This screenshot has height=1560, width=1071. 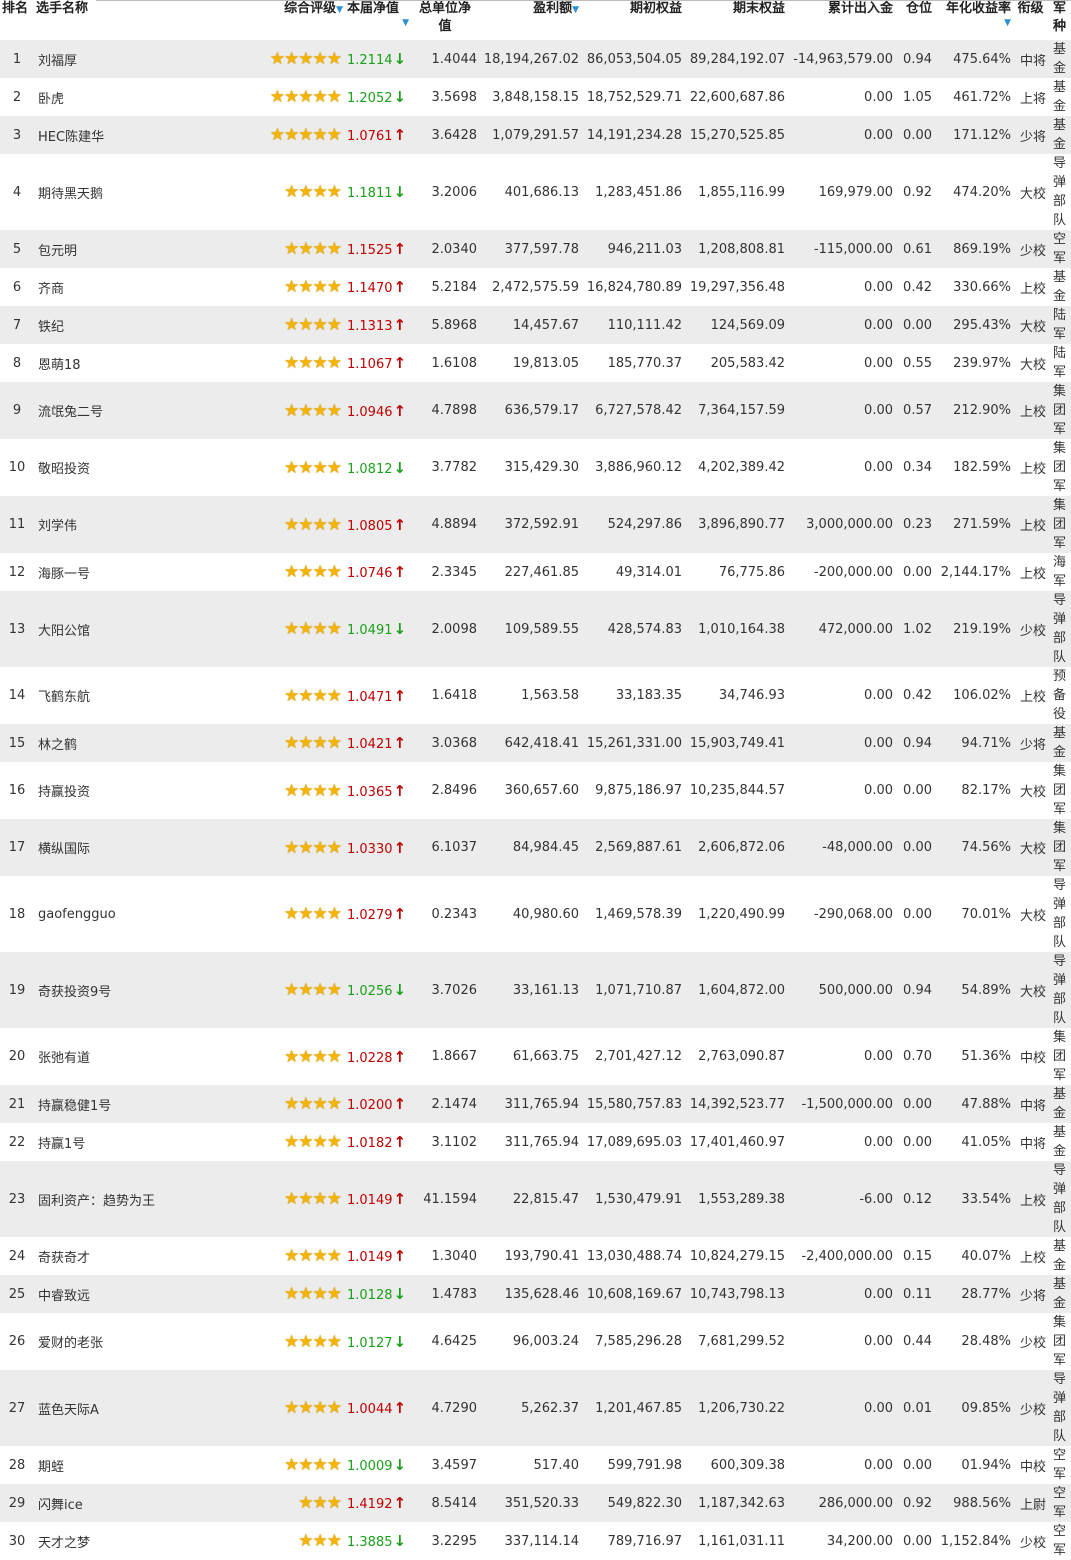 What do you see at coordinates (128, 790) in the screenshot?
I see `player-name-link: 持赢投资` at bounding box center [128, 790].